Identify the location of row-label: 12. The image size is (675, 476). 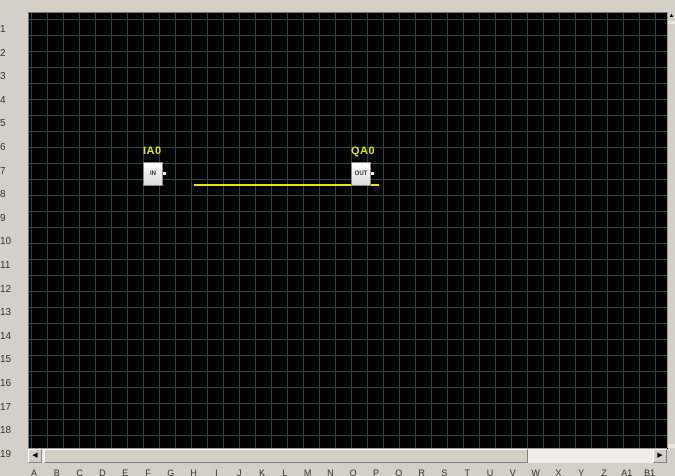
(6, 289).